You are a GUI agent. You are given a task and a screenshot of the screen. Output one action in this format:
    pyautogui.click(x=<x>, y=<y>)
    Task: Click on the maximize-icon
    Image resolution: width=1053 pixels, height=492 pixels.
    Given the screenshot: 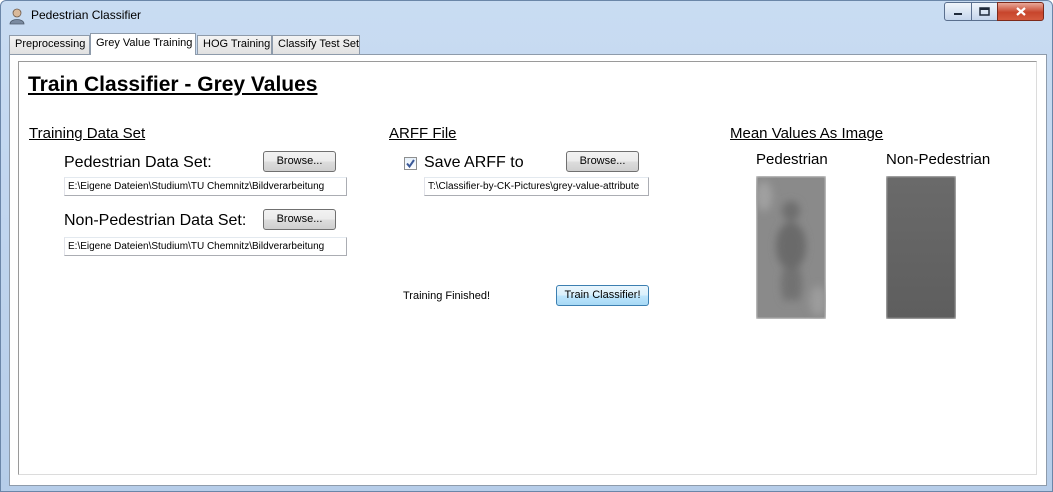 What is the action you would take?
    pyautogui.click(x=984, y=11)
    